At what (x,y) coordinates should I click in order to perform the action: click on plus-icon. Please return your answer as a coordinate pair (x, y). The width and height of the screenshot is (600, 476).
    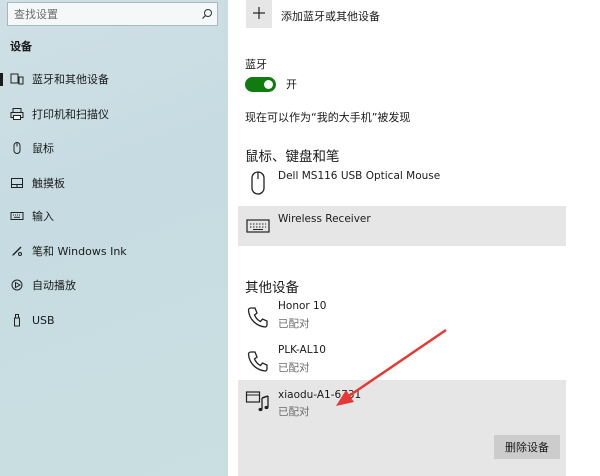
    Looking at the image, I should click on (259, 14).